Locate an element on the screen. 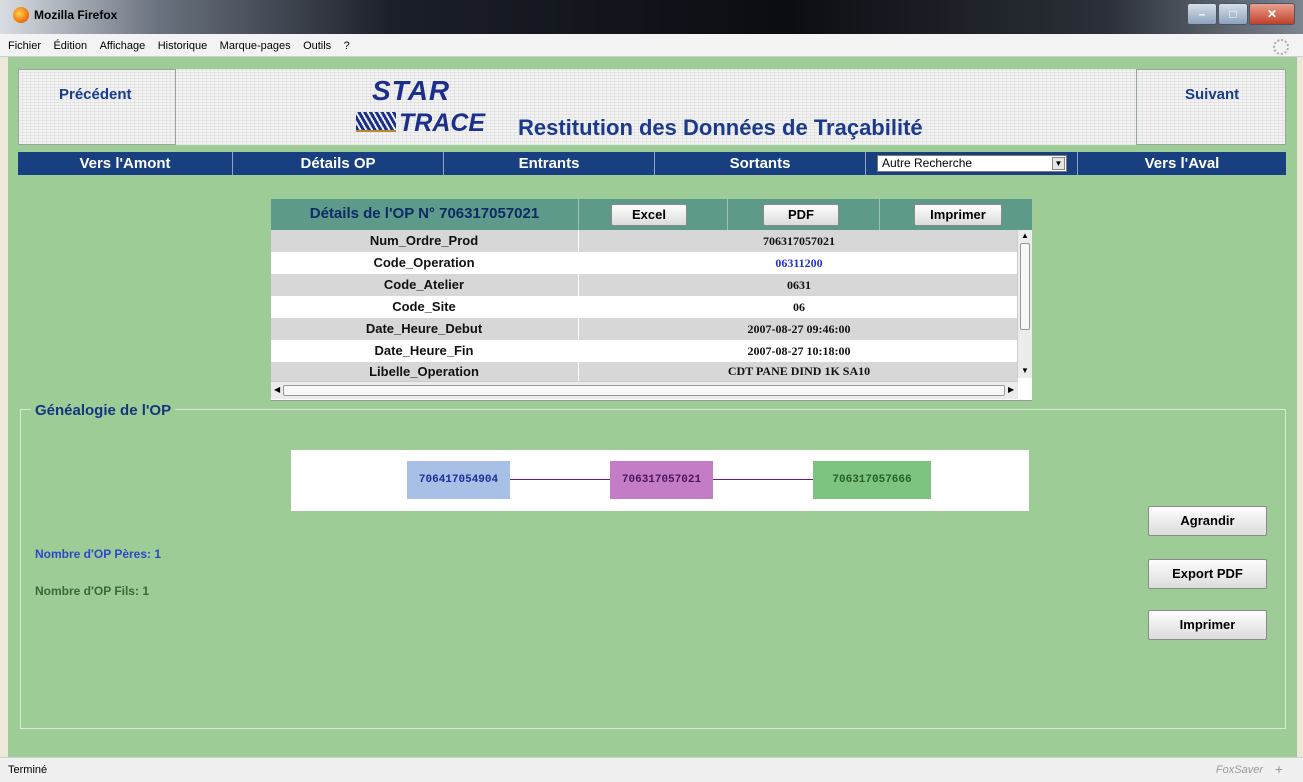  row-value: 06 is located at coordinates (798, 307).